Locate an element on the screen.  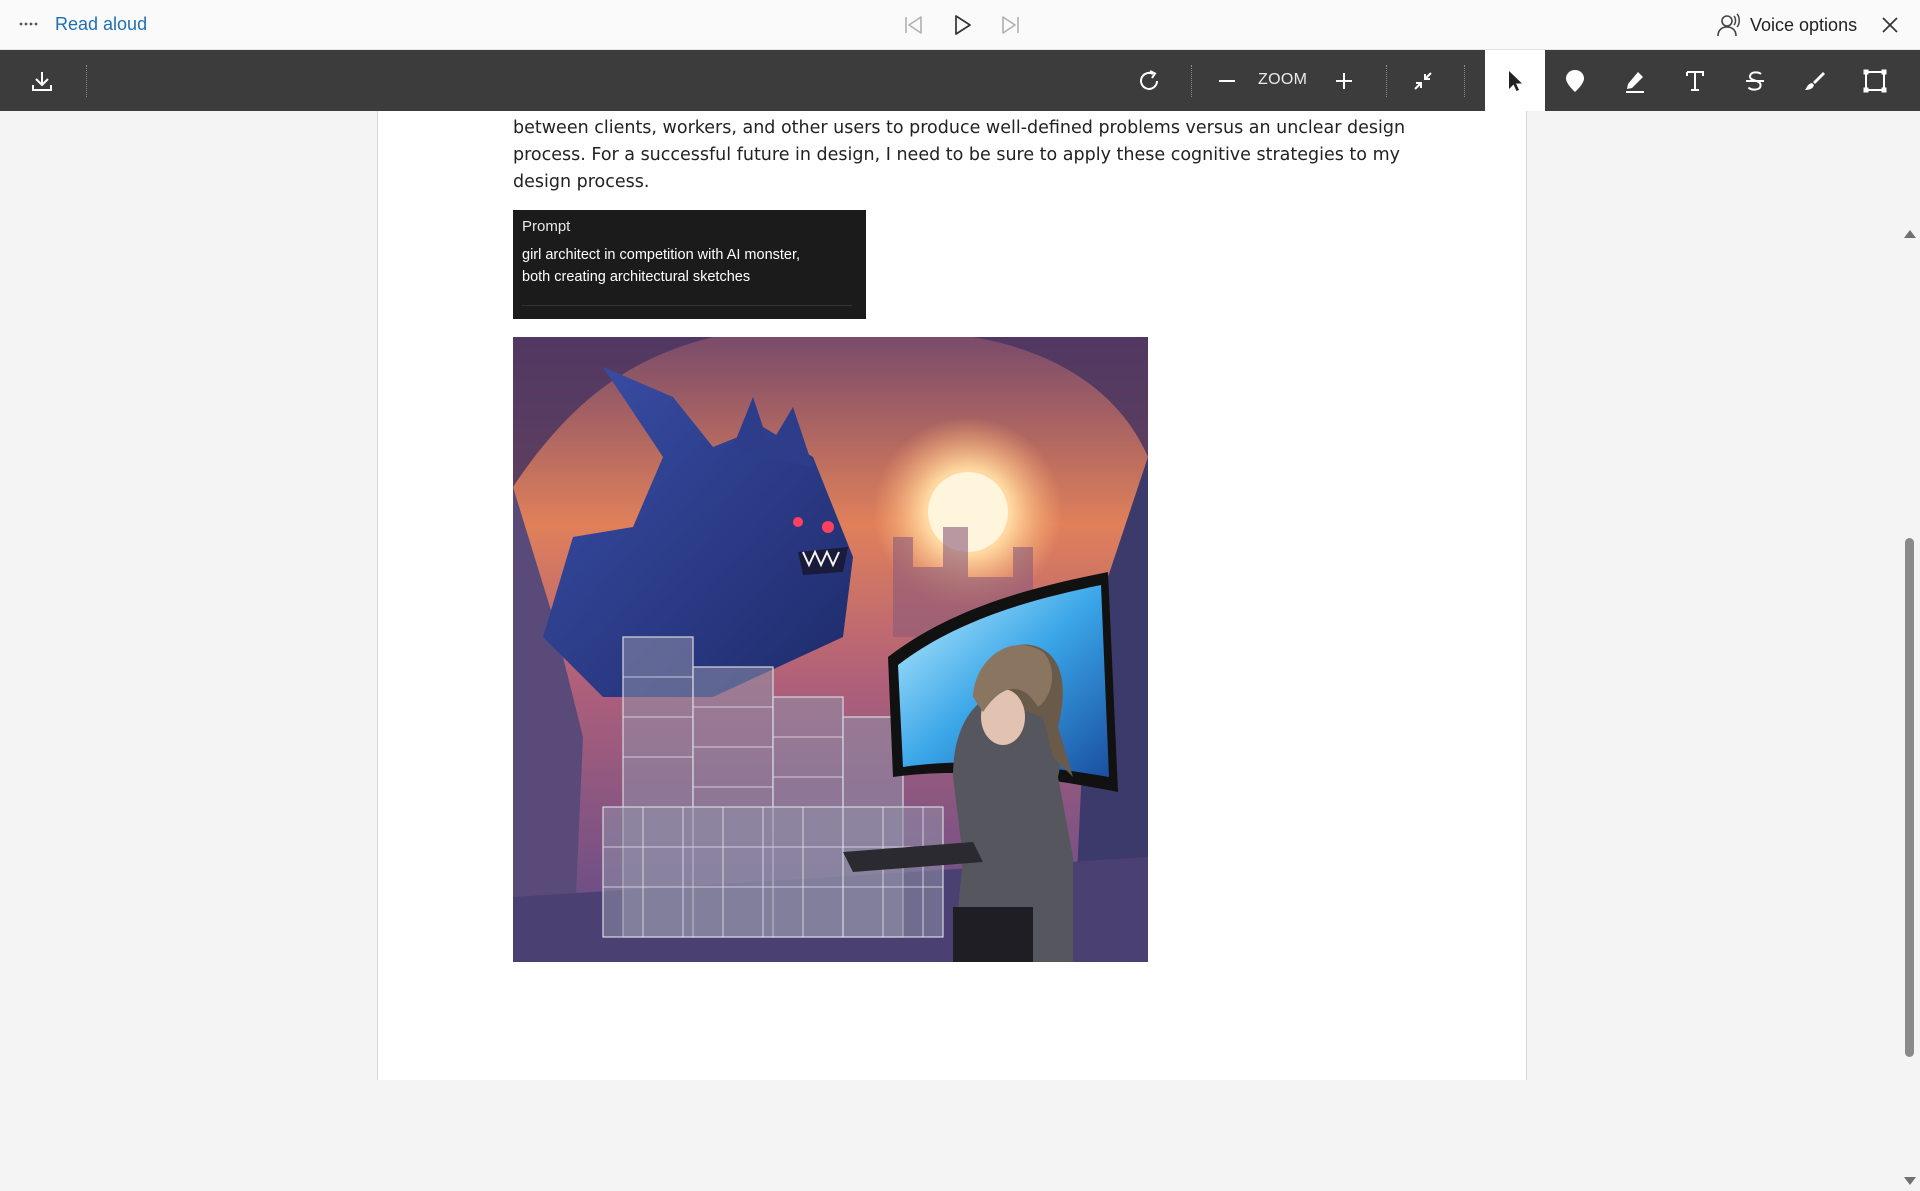
crop-tool-button is located at coordinates (1875, 80).